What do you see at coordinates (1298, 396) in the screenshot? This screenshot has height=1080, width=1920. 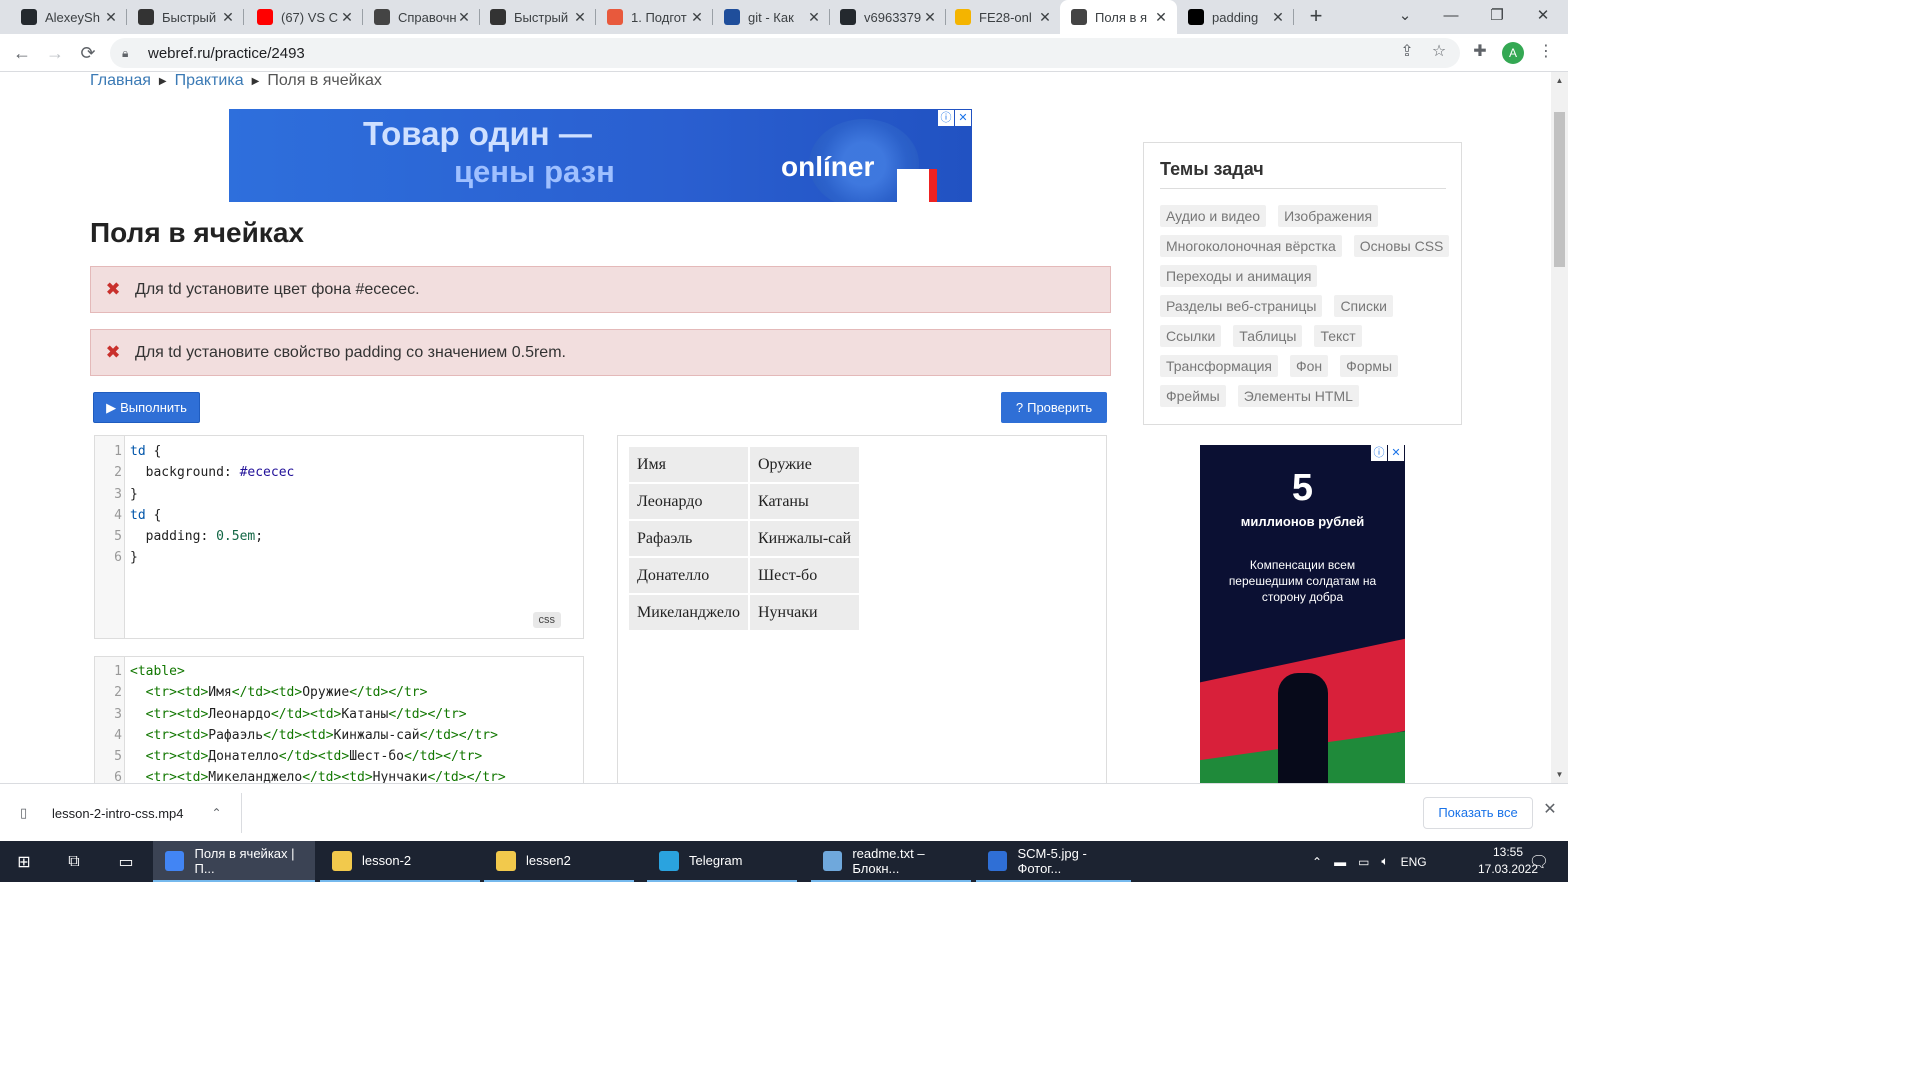 I see `topic-tag: Элементы HTML` at bounding box center [1298, 396].